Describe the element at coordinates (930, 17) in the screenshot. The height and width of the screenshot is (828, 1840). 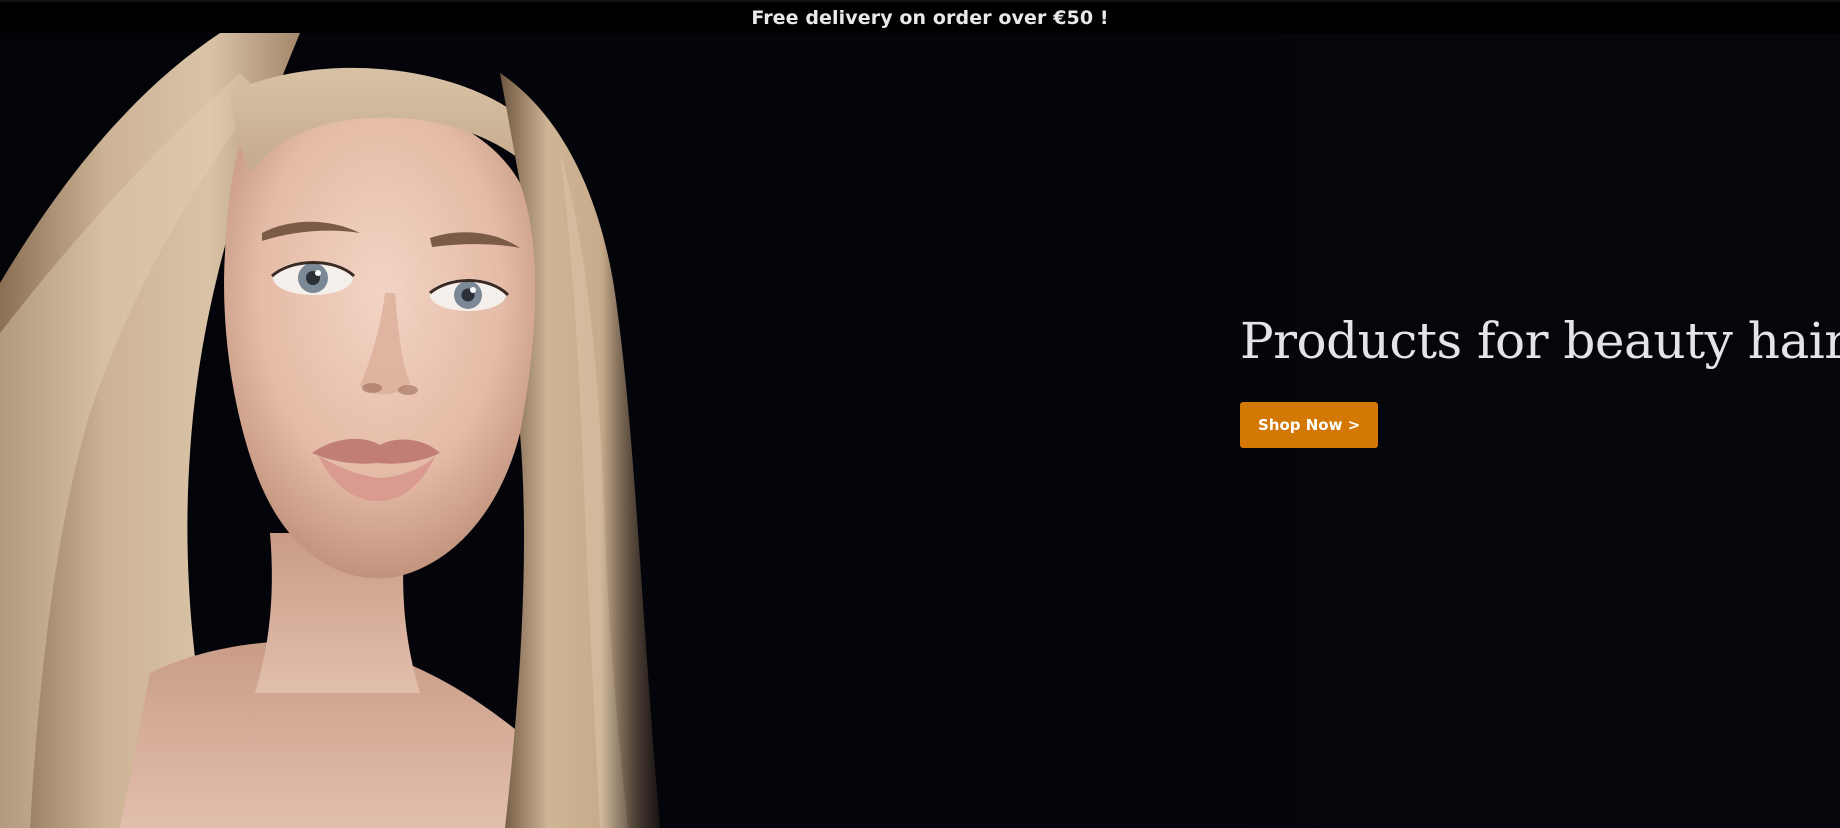
I see `announcement-text: Free delivery on order over €50 !` at that location.